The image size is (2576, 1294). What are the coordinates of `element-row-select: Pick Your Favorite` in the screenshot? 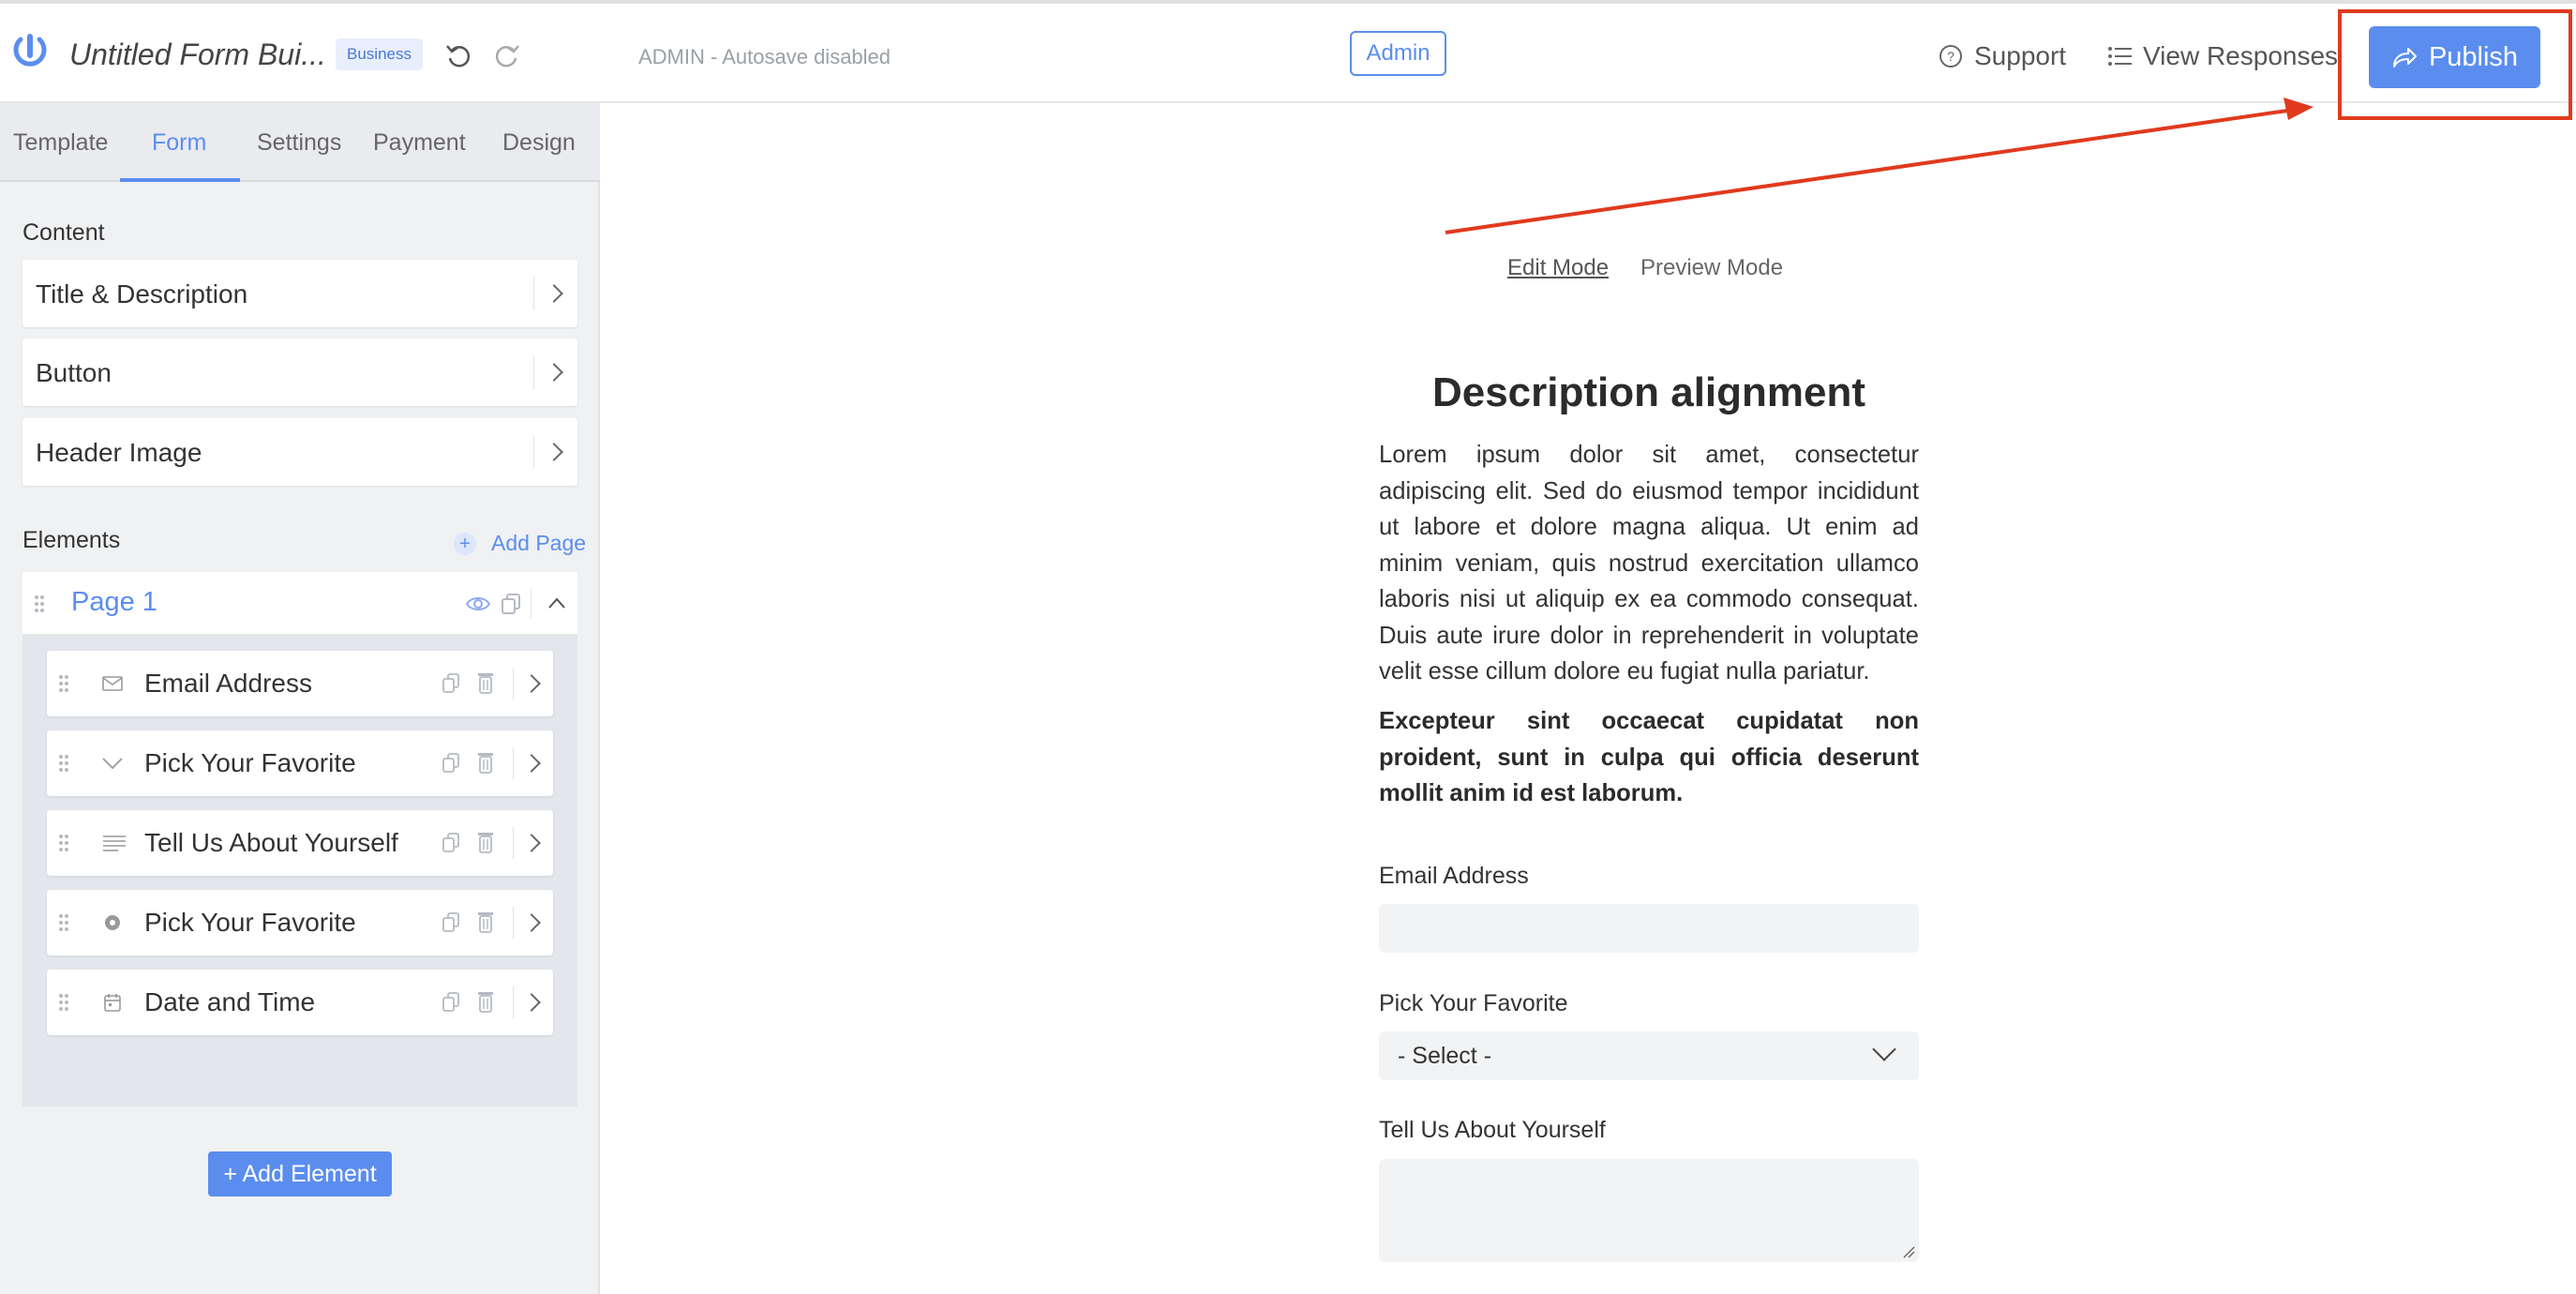 It's located at (300, 763).